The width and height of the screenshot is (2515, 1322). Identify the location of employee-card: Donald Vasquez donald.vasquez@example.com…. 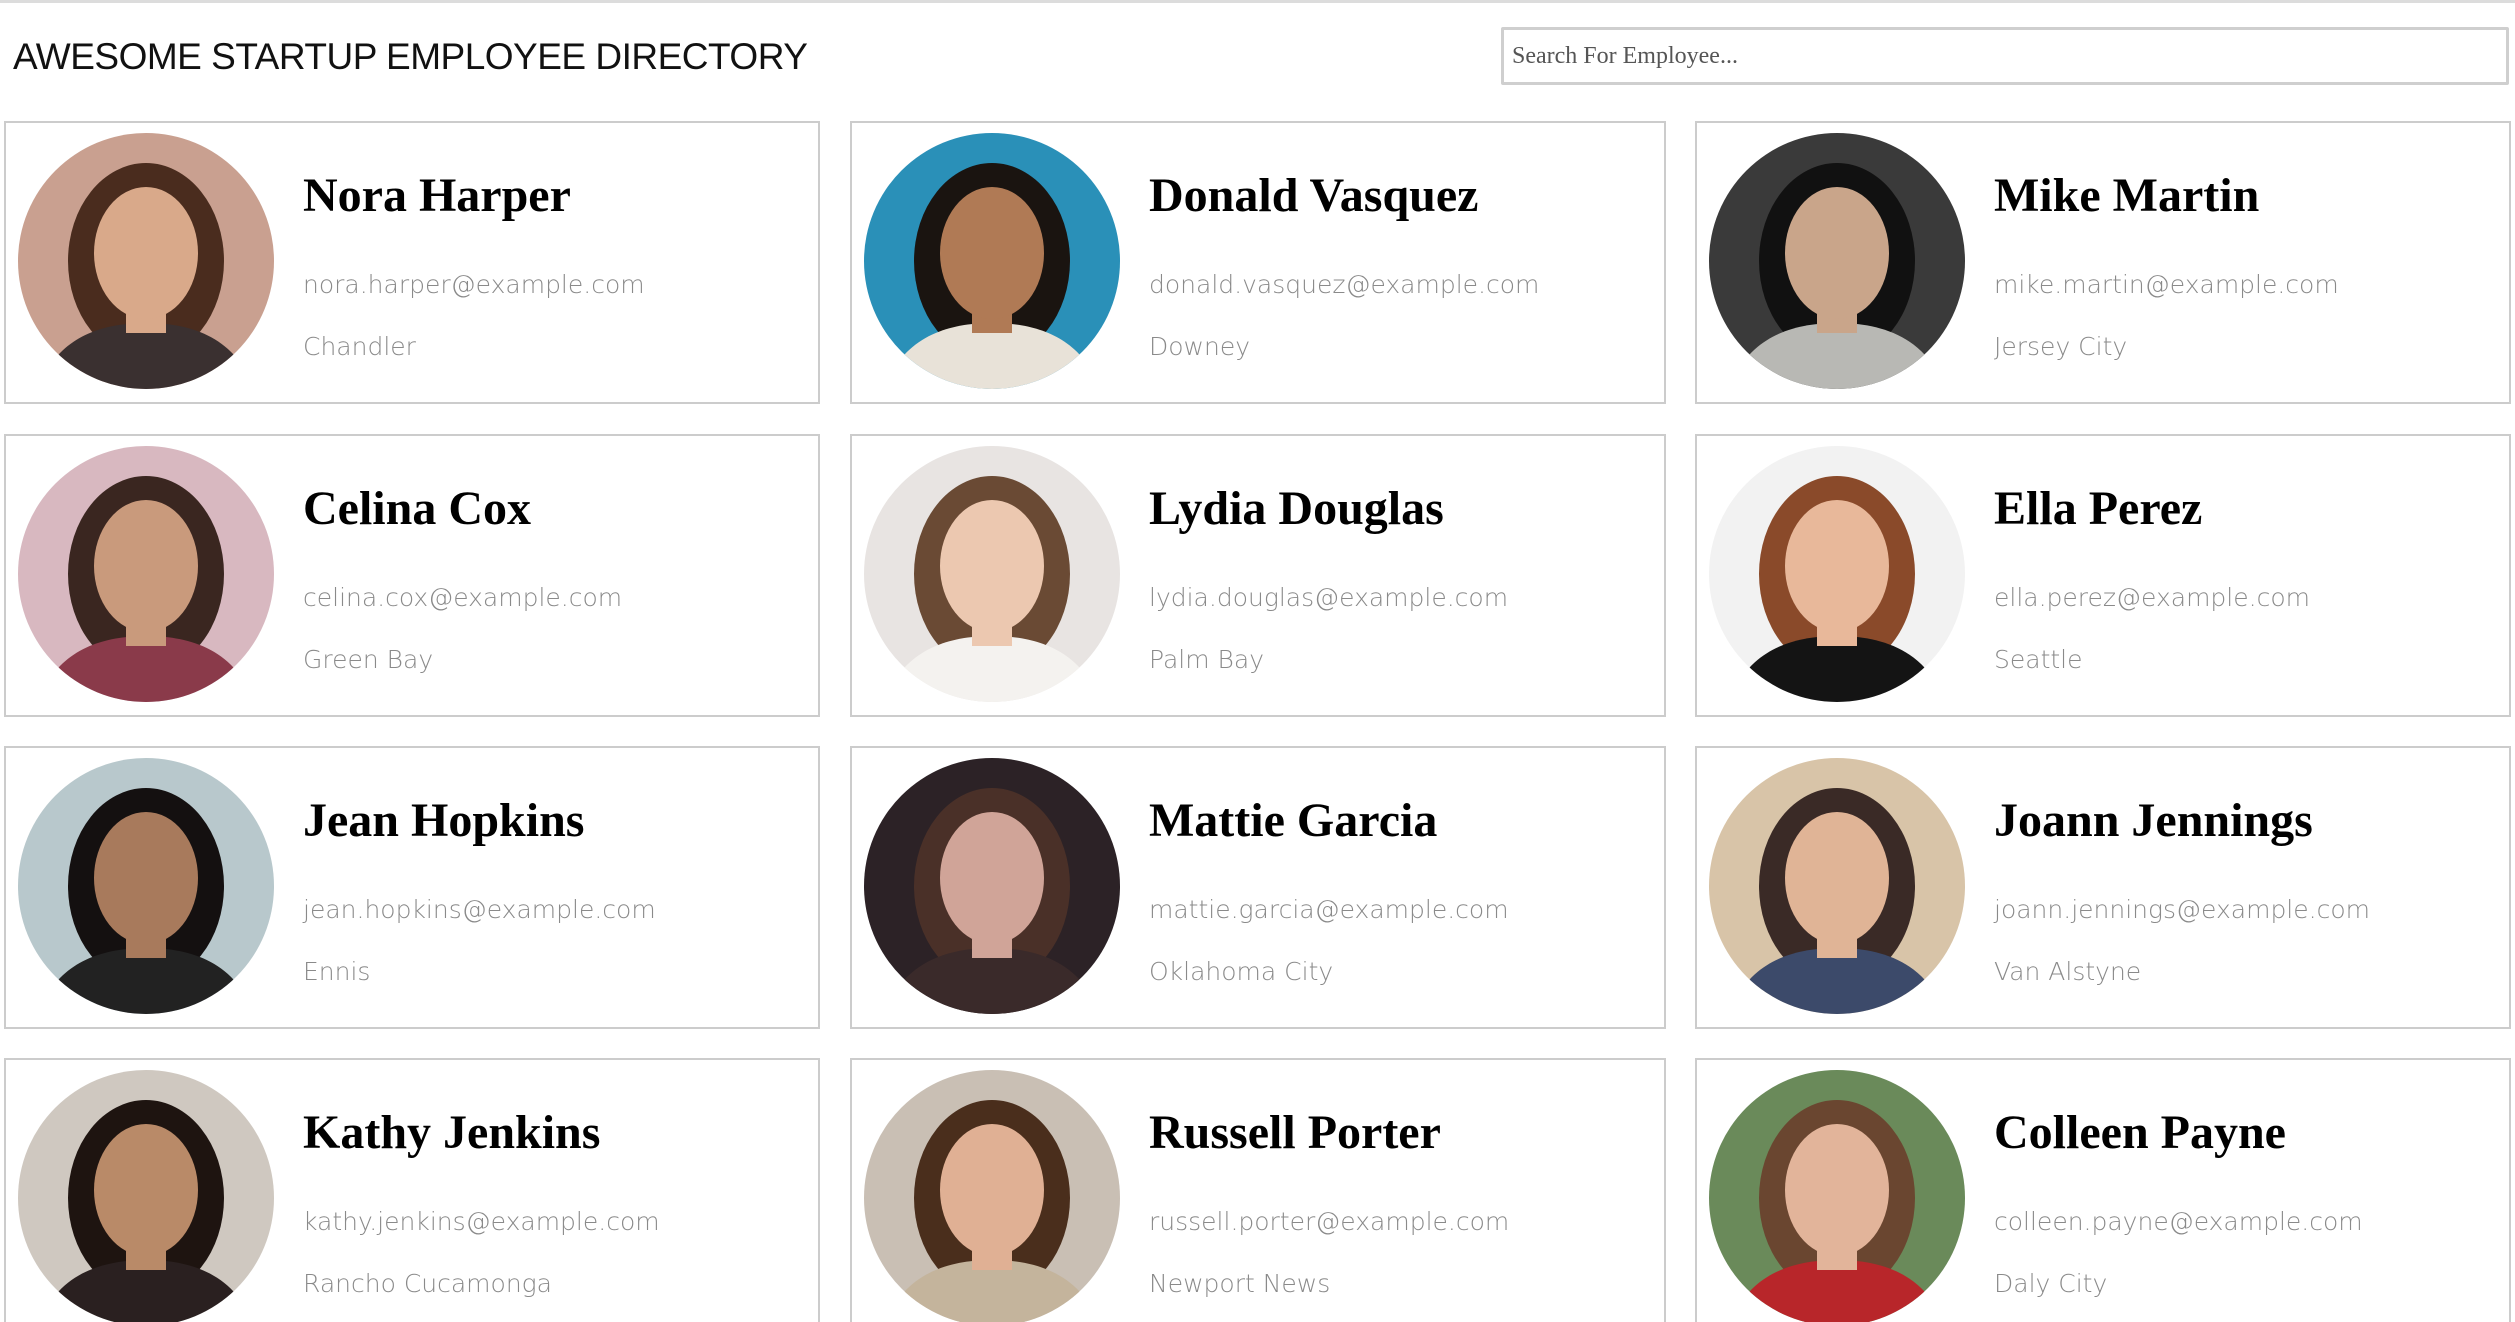
(1258, 262).